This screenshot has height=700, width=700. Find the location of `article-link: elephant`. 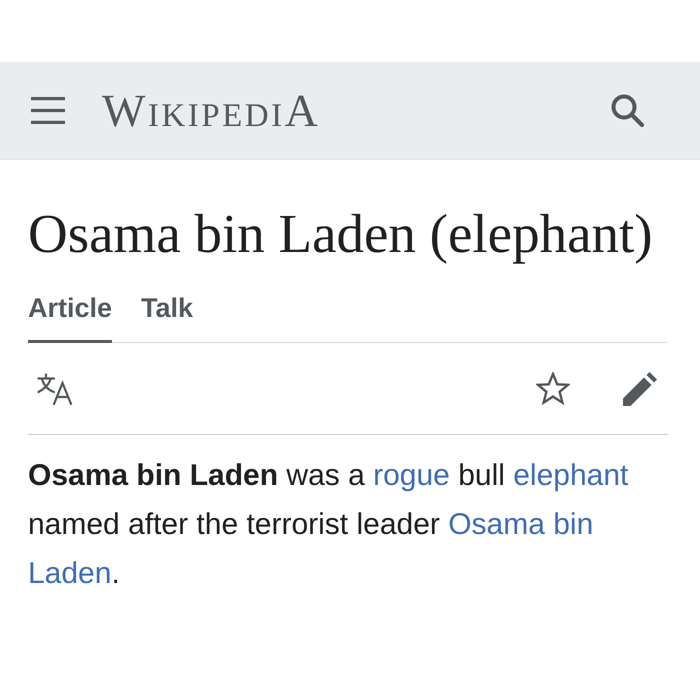

article-link: elephant is located at coordinates (570, 475).